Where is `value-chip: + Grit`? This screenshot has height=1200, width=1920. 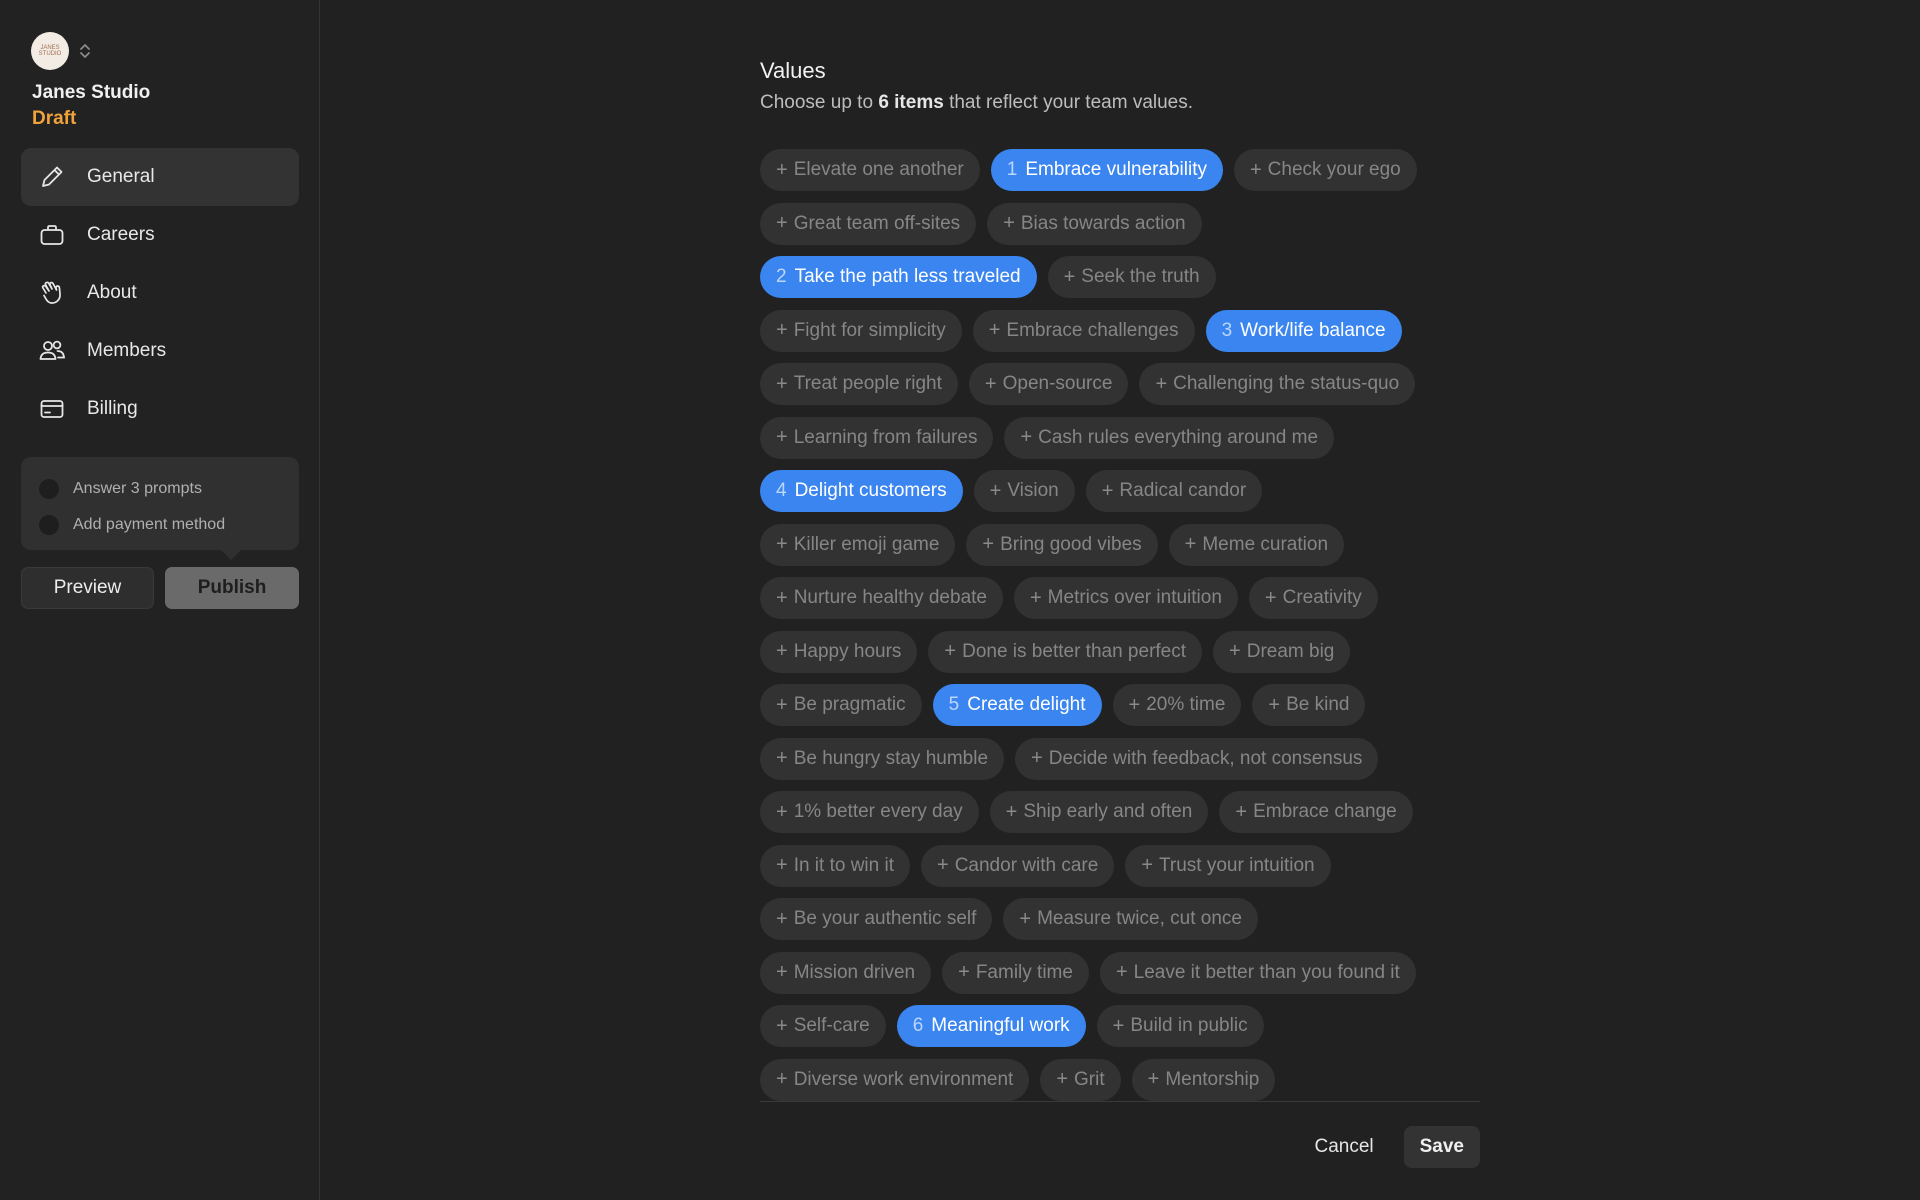
value-chip: + Grit is located at coordinates (1080, 1079).